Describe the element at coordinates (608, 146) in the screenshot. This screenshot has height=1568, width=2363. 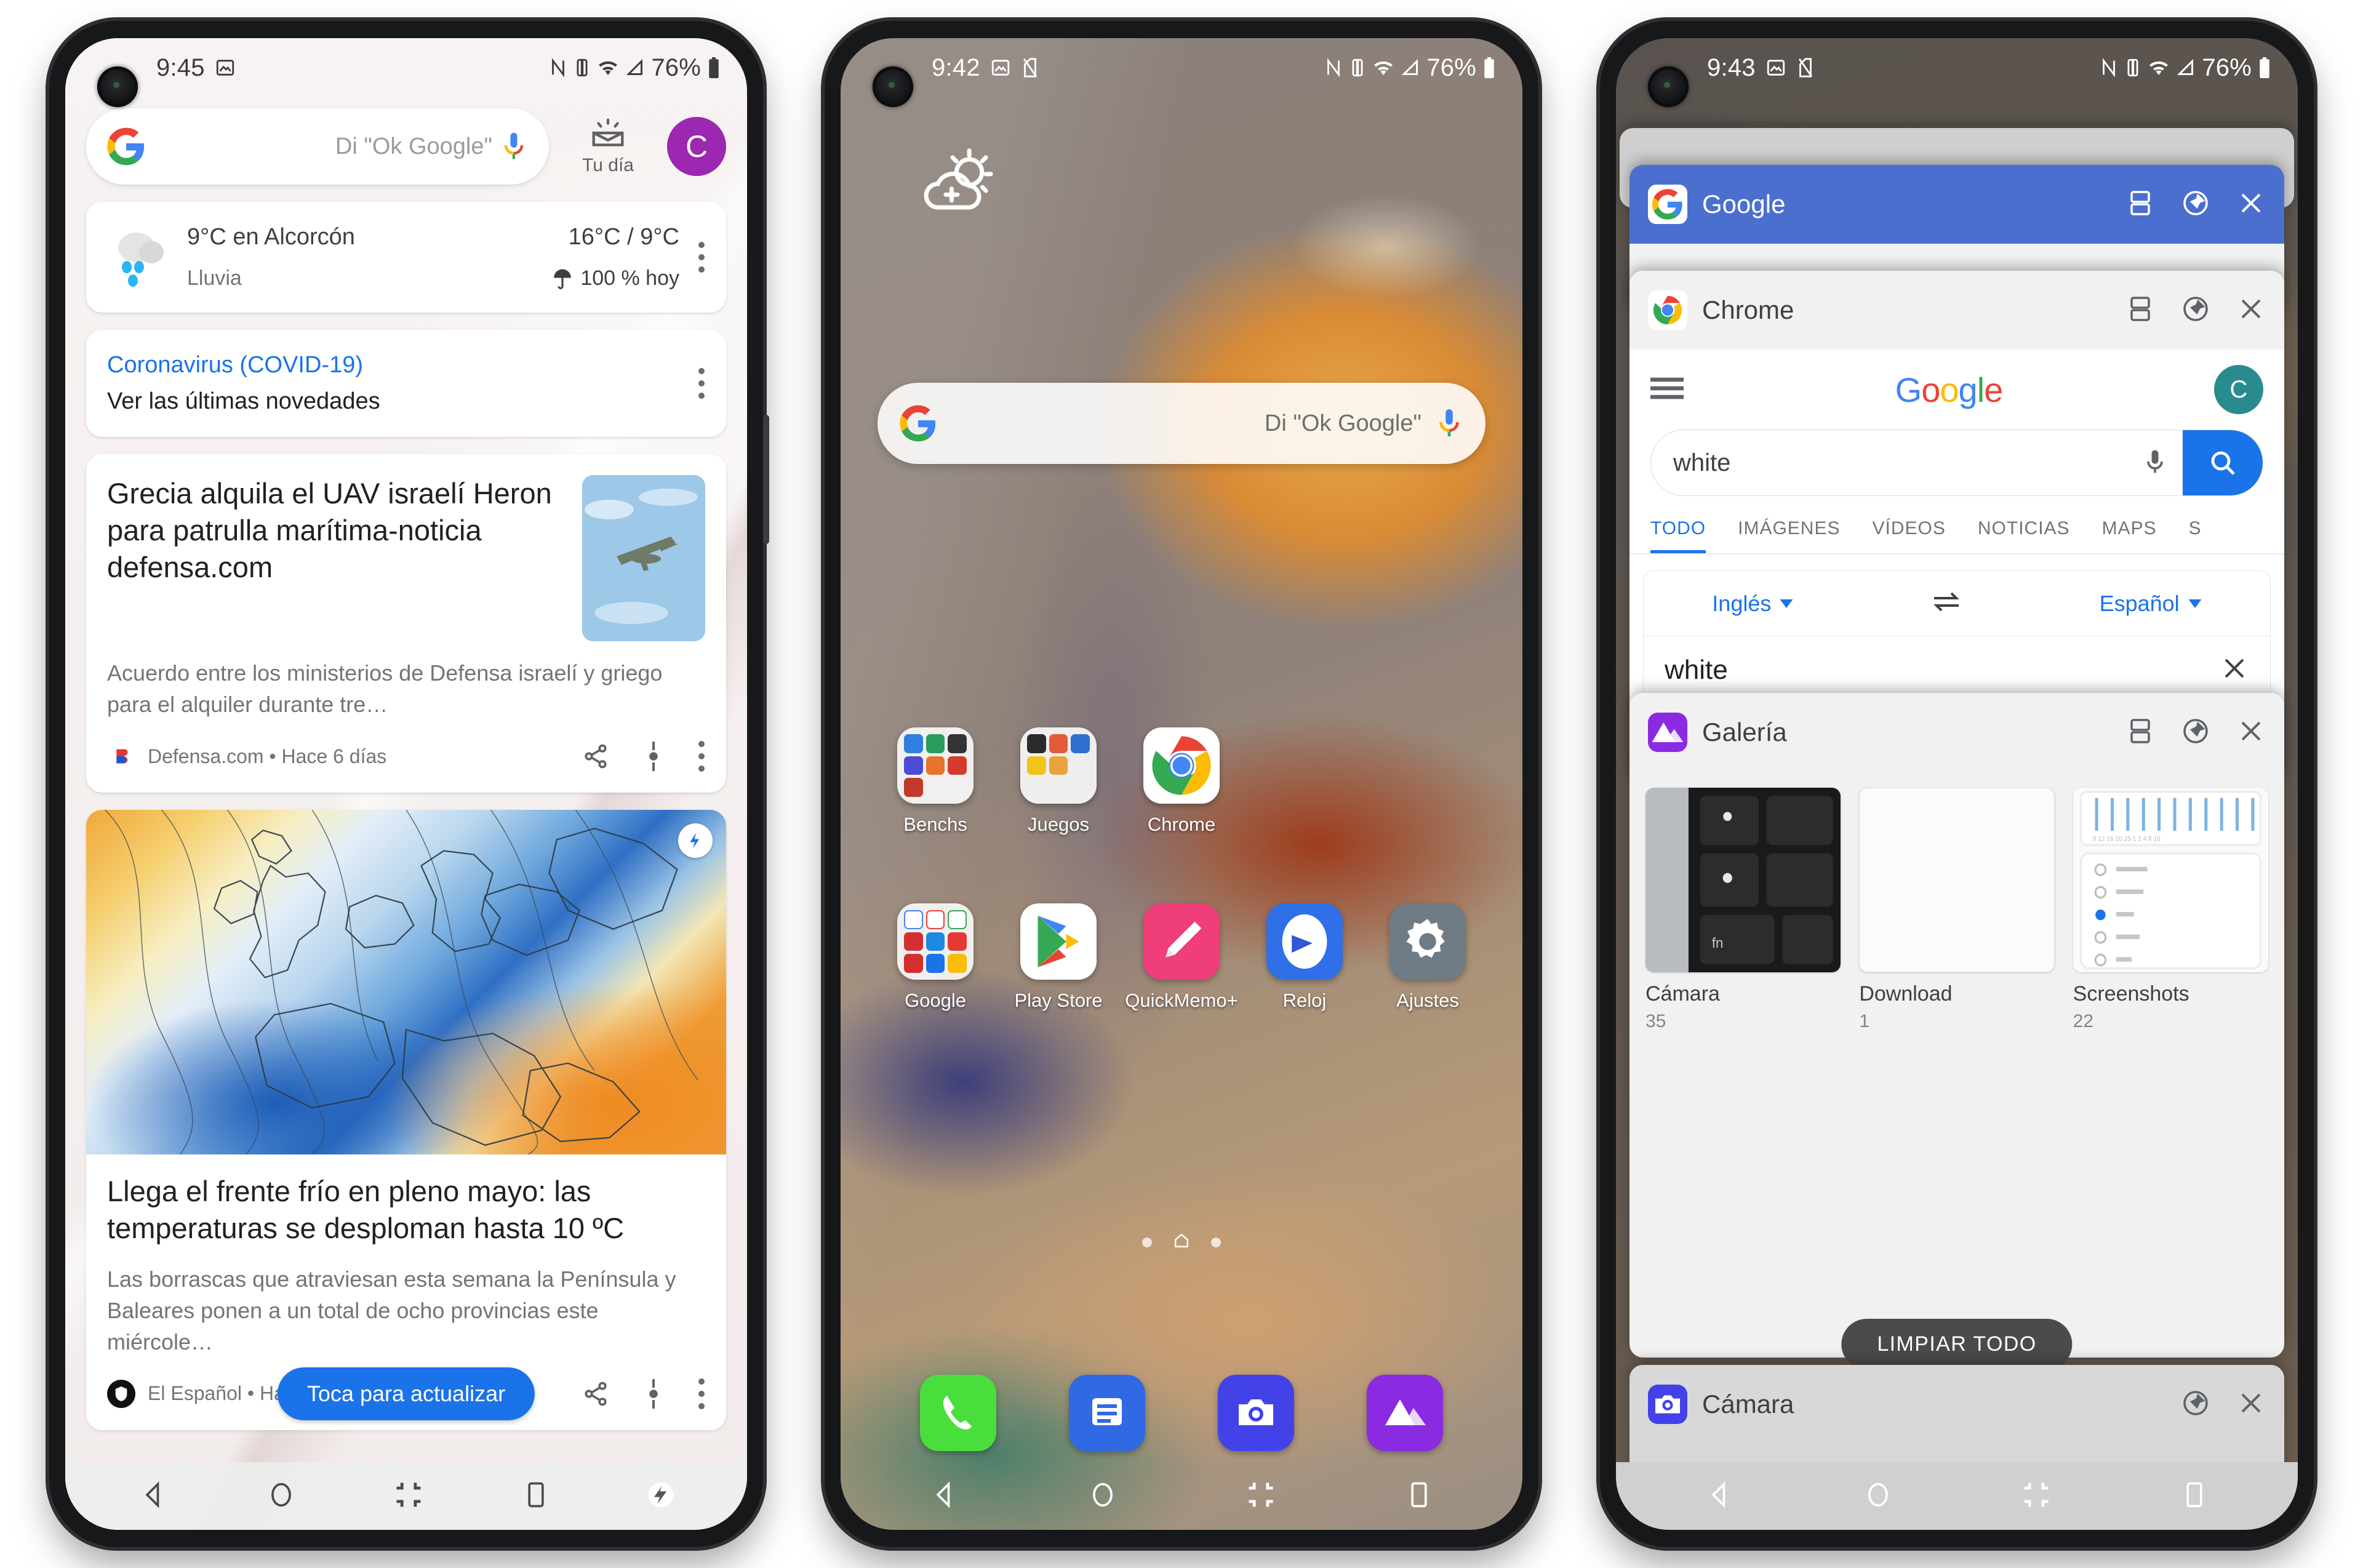
I see `your-day-button: Tu día` at that location.